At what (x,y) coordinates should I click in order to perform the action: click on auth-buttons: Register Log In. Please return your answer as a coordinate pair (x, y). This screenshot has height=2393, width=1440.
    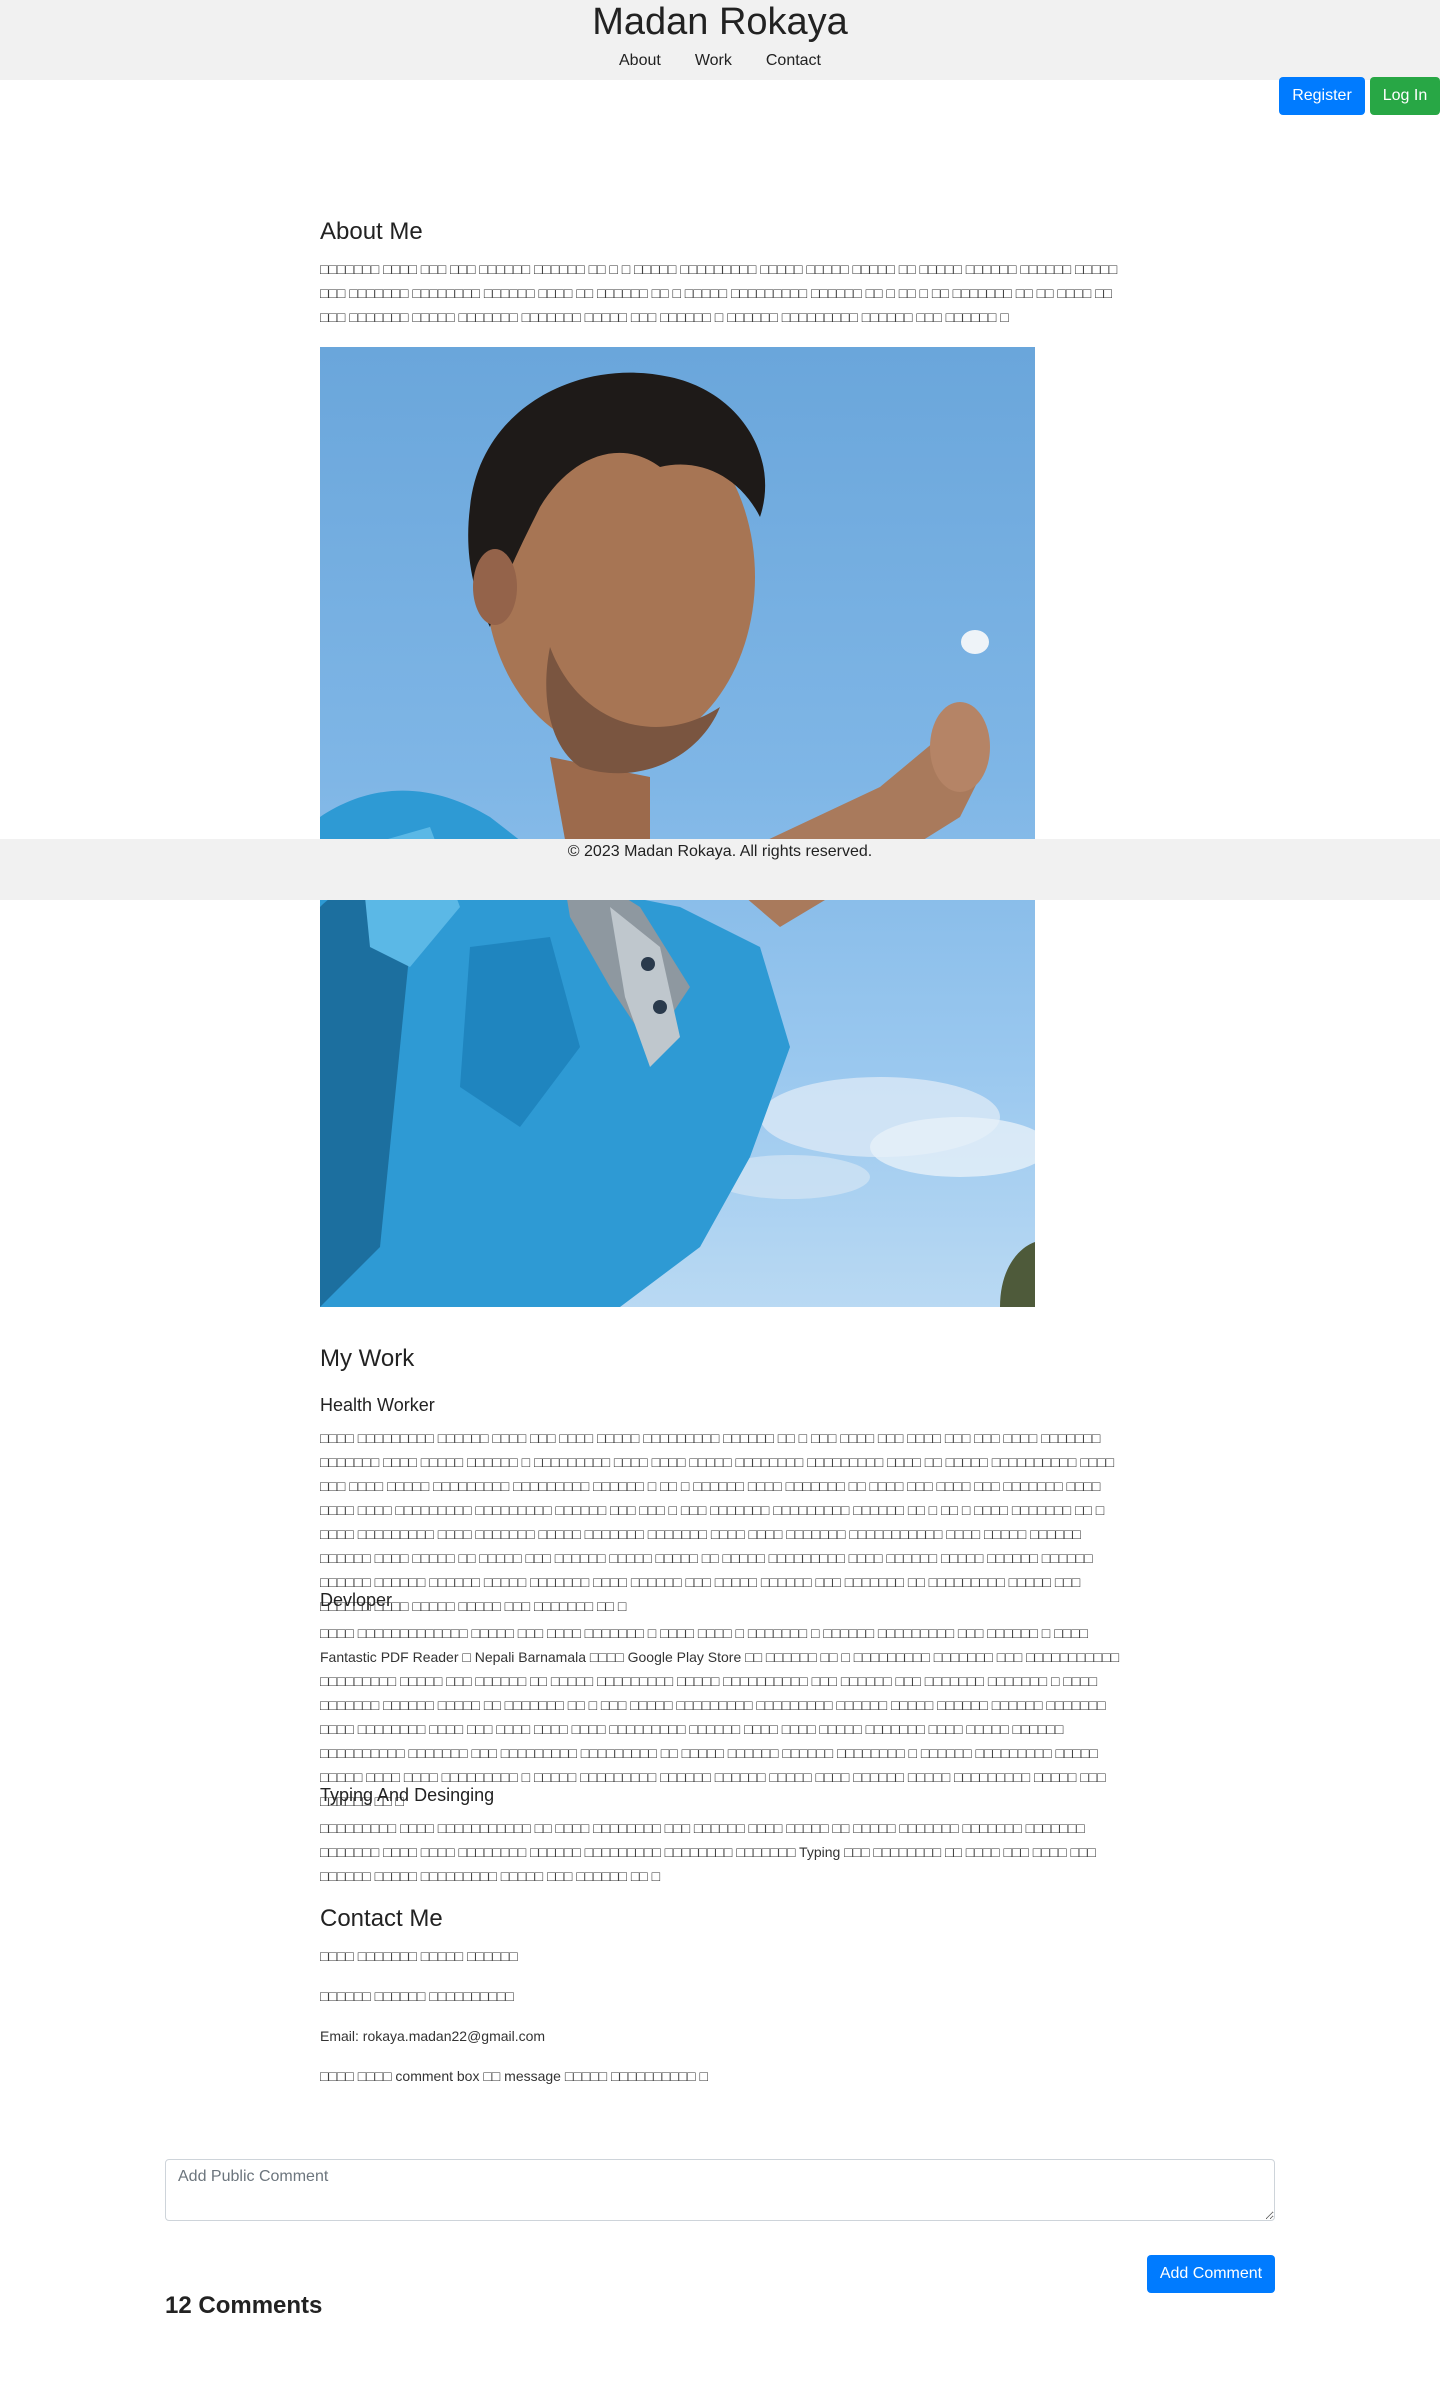
    Looking at the image, I should click on (1359, 96).